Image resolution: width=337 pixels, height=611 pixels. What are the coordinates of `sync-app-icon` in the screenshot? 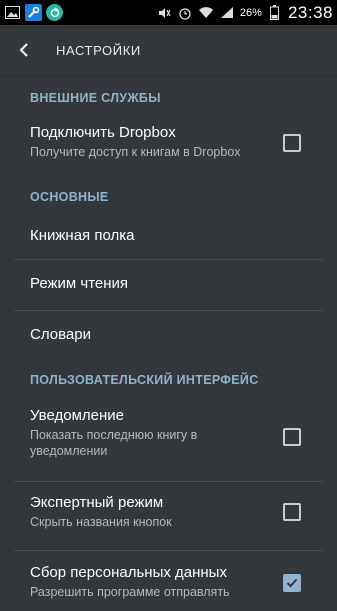 It's located at (54, 12).